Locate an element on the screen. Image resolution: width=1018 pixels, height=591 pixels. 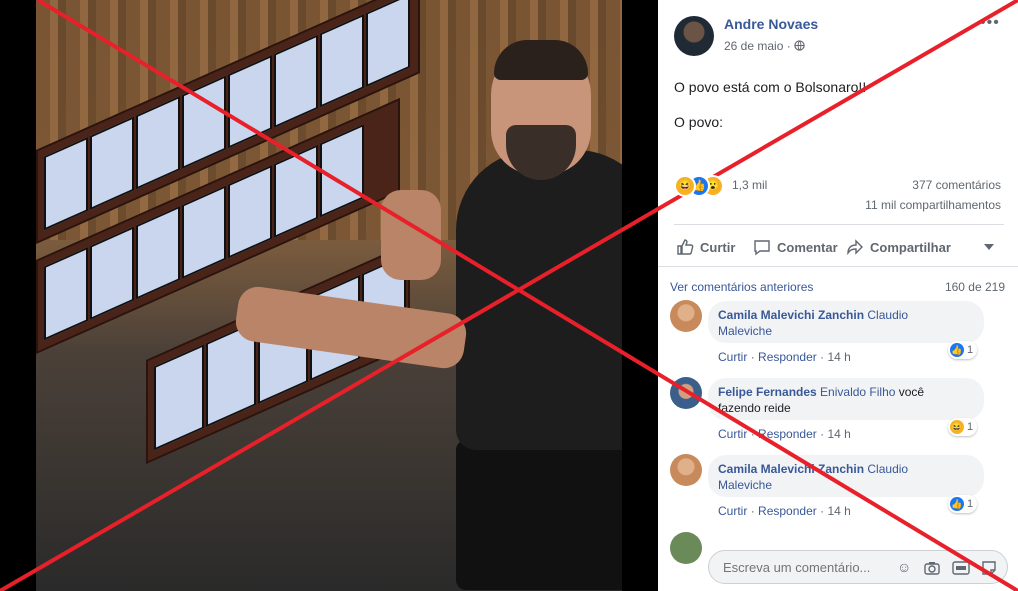
comment-composer: ☺ is located at coordinates (858, 567).